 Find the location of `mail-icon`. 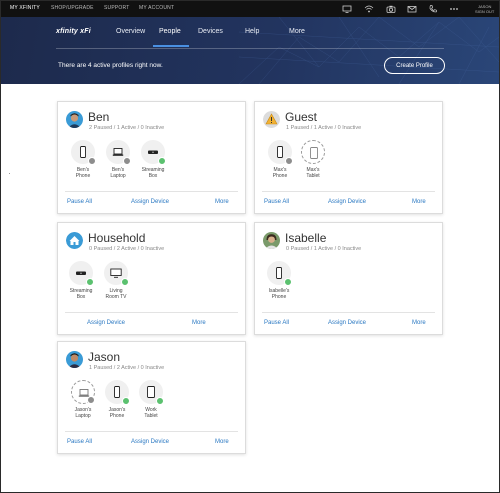

mail-icon is located at coordinates (412, 9).